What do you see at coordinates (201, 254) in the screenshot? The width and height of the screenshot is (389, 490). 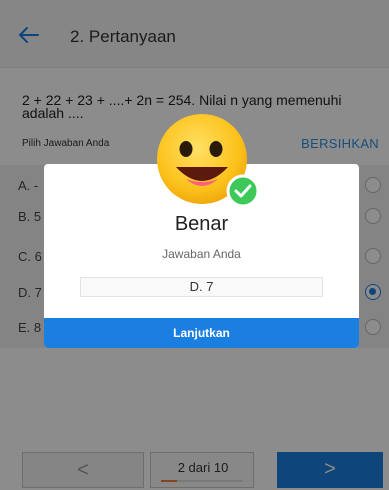 I see `dialog-subtitle: Jawaban Anda` at bounding box center [201, 254].